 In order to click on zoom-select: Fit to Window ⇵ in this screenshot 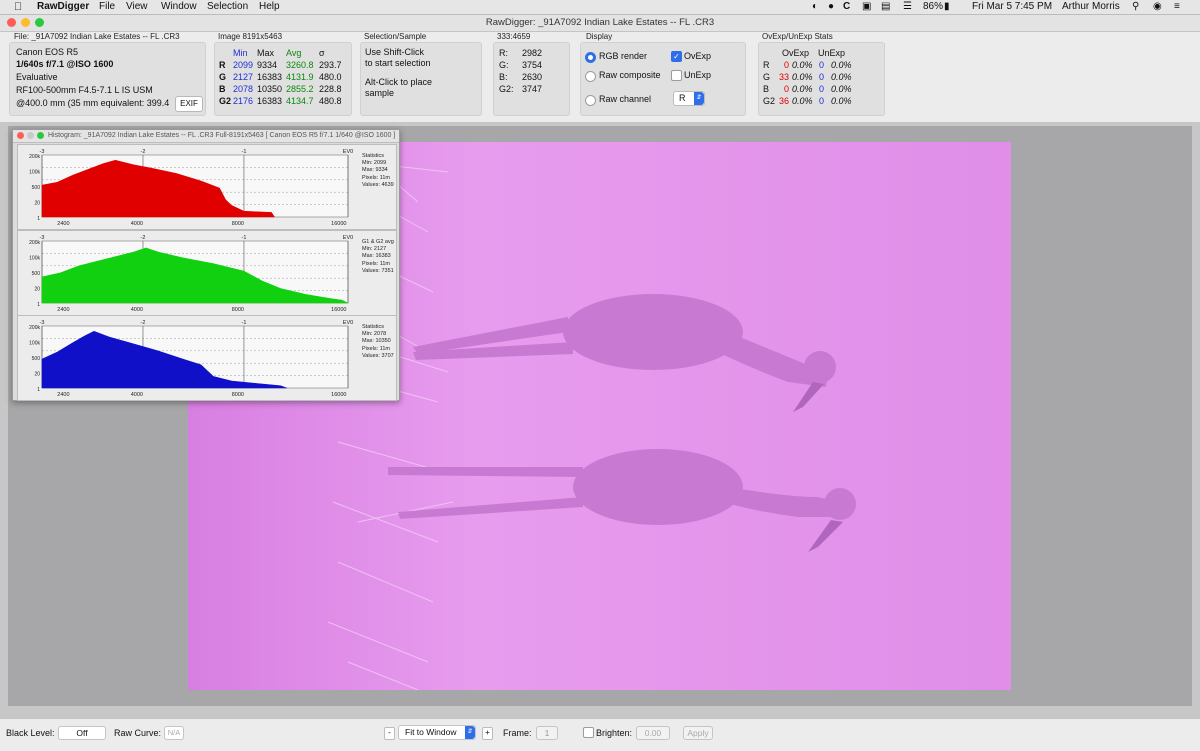, I will do `click(437, 732)`.